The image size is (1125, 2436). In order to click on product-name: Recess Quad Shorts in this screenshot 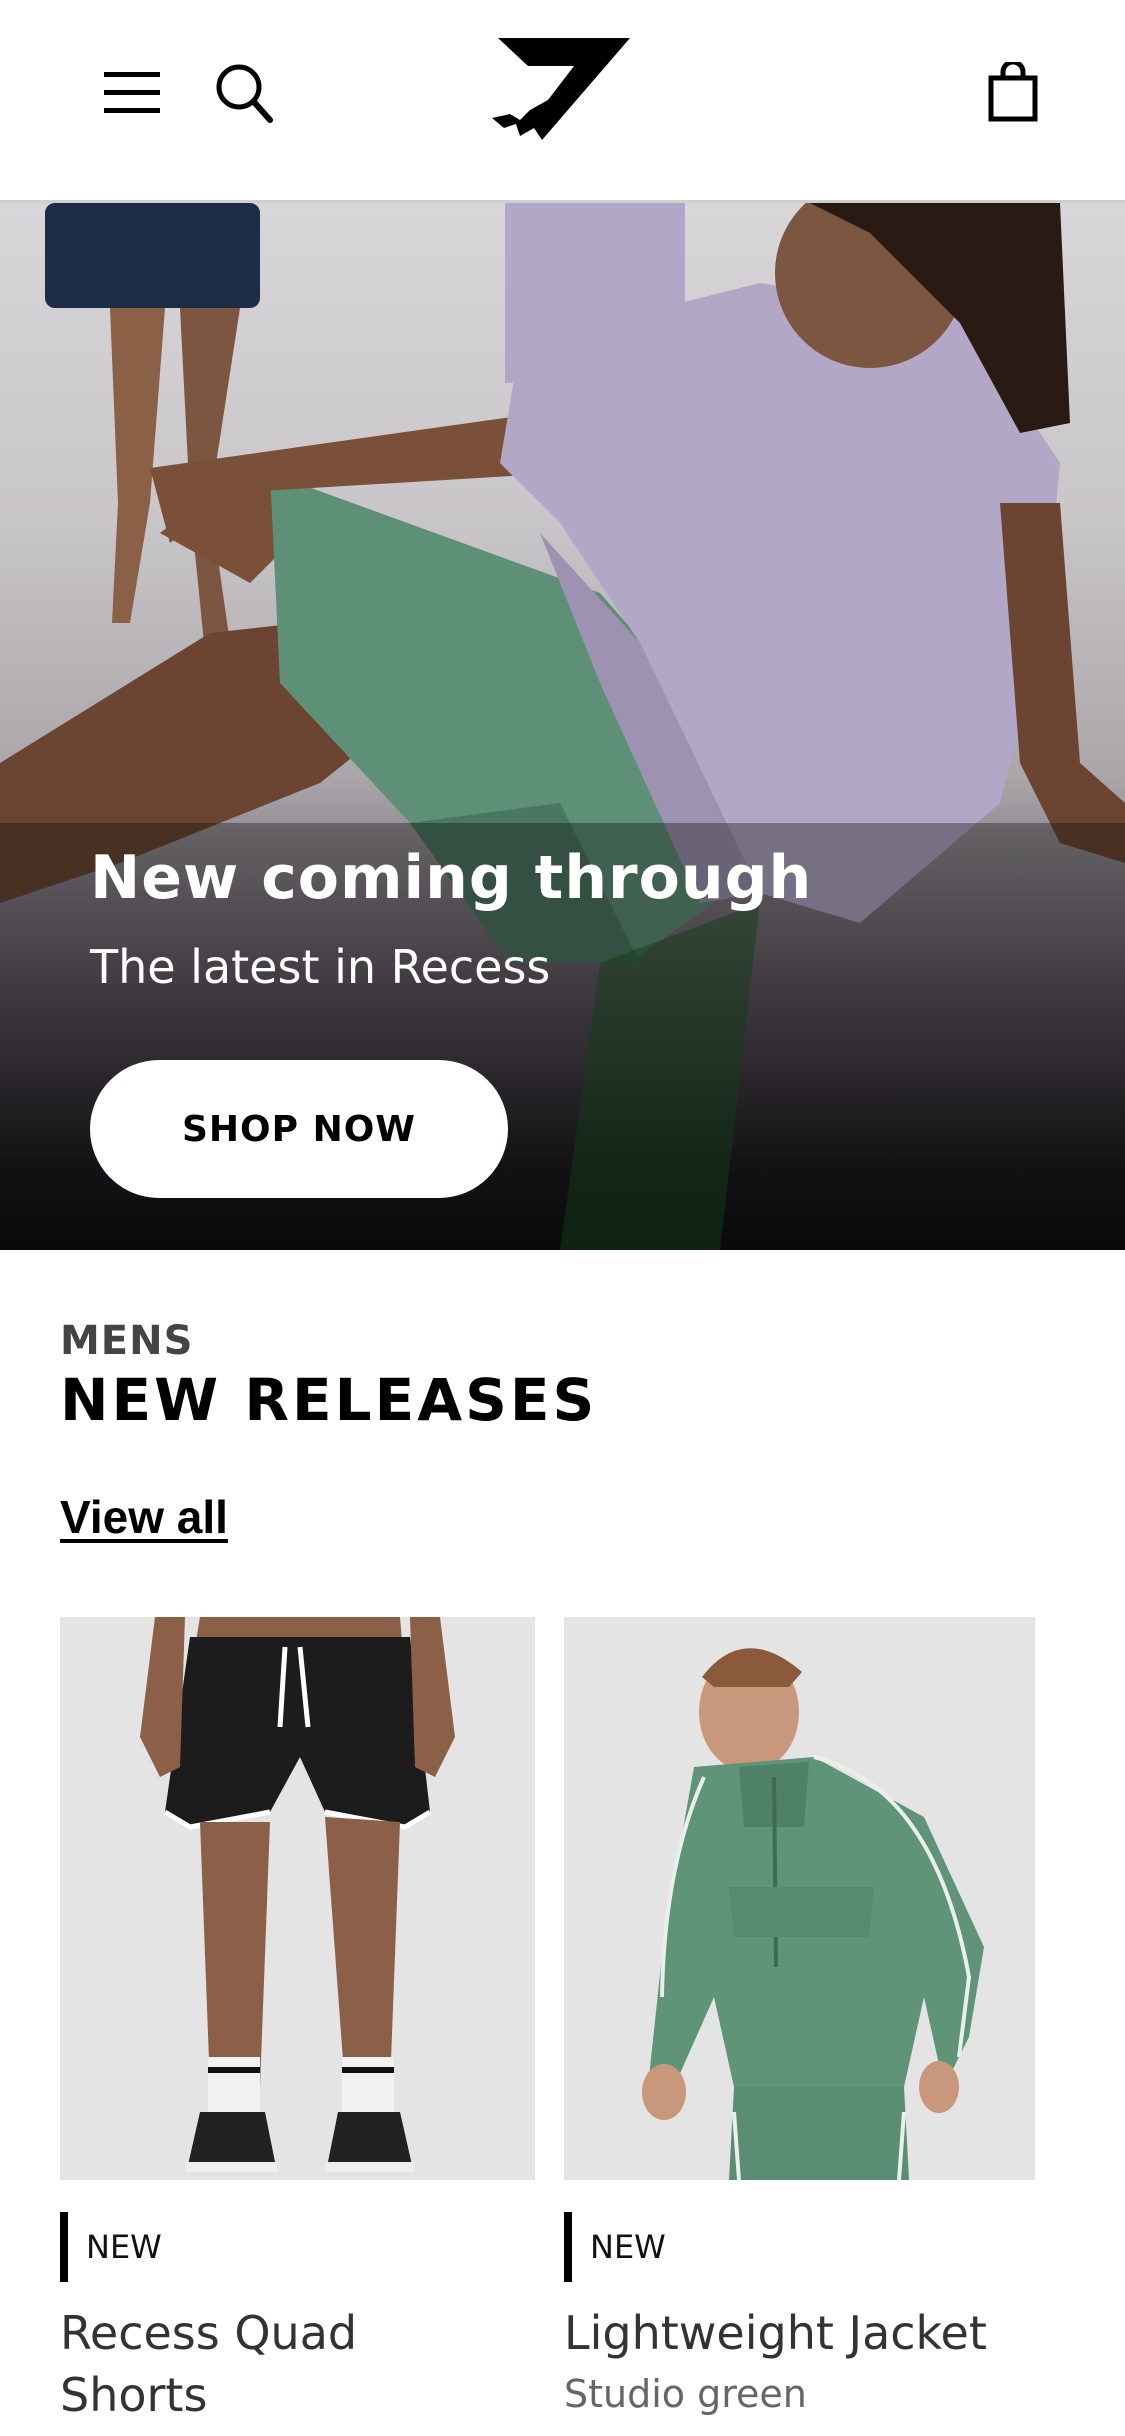, I will do `click(297, 2364)`.